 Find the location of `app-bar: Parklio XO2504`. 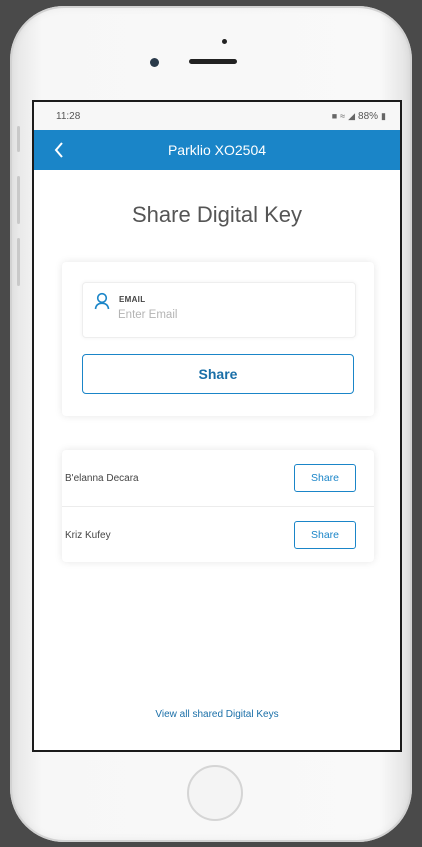

app-bar: Parklio XO2504 is located at coordinates (217, 150).